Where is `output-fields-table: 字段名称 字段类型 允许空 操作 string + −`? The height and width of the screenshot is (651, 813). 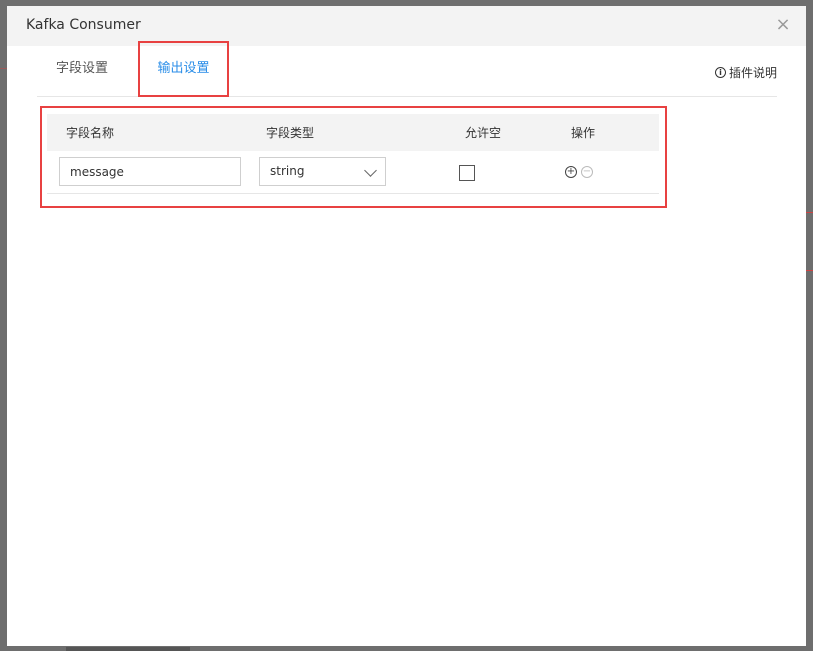
output-fields-table: 字段名称 字段类型 允许空 操作 string + − is located at coordinates (353, 154).